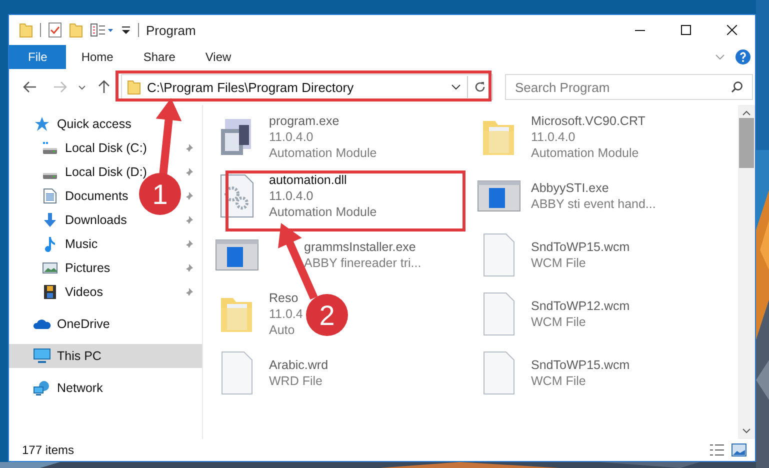 This screenshot has width=769, height=468. What do you see at coordinates (295, 380) in the screenshot?
I see `file-detail: WRD File` at bounding box center [295, 380].